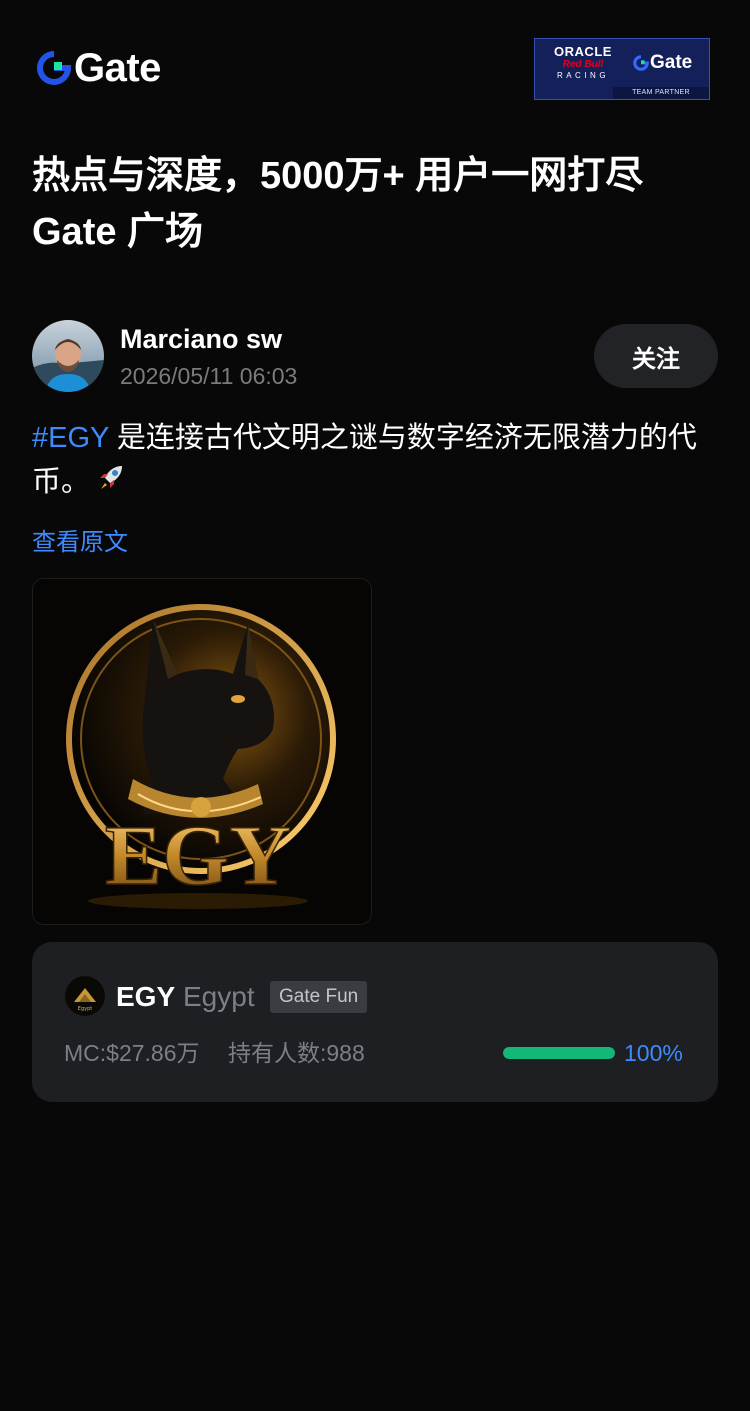 The width and height of the screenshot is (750, 1411). I want to click on gate-logo-icon, so click(54, 68).